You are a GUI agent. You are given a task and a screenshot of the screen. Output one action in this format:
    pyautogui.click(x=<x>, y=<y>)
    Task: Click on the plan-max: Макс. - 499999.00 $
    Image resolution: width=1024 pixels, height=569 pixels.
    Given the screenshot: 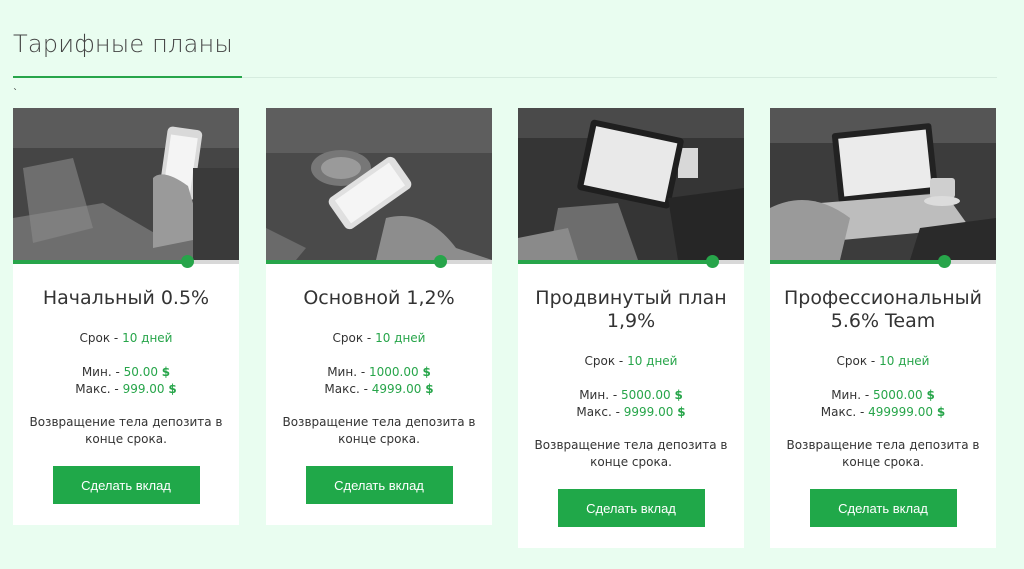 What is the action you would take?
    pyautogui.click(x=883, y=412)
    